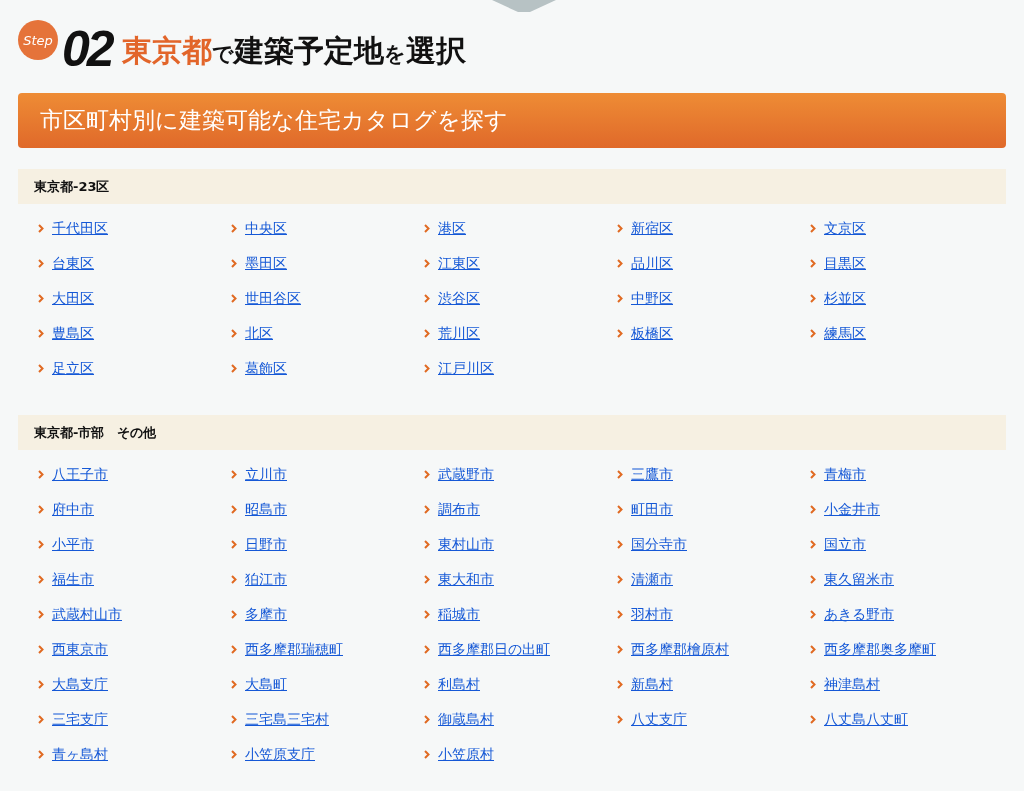  What do you see at coordinates (73, 263) in the screenshot?
I see `area-link: 台東区` at bounding box center [73, 263].